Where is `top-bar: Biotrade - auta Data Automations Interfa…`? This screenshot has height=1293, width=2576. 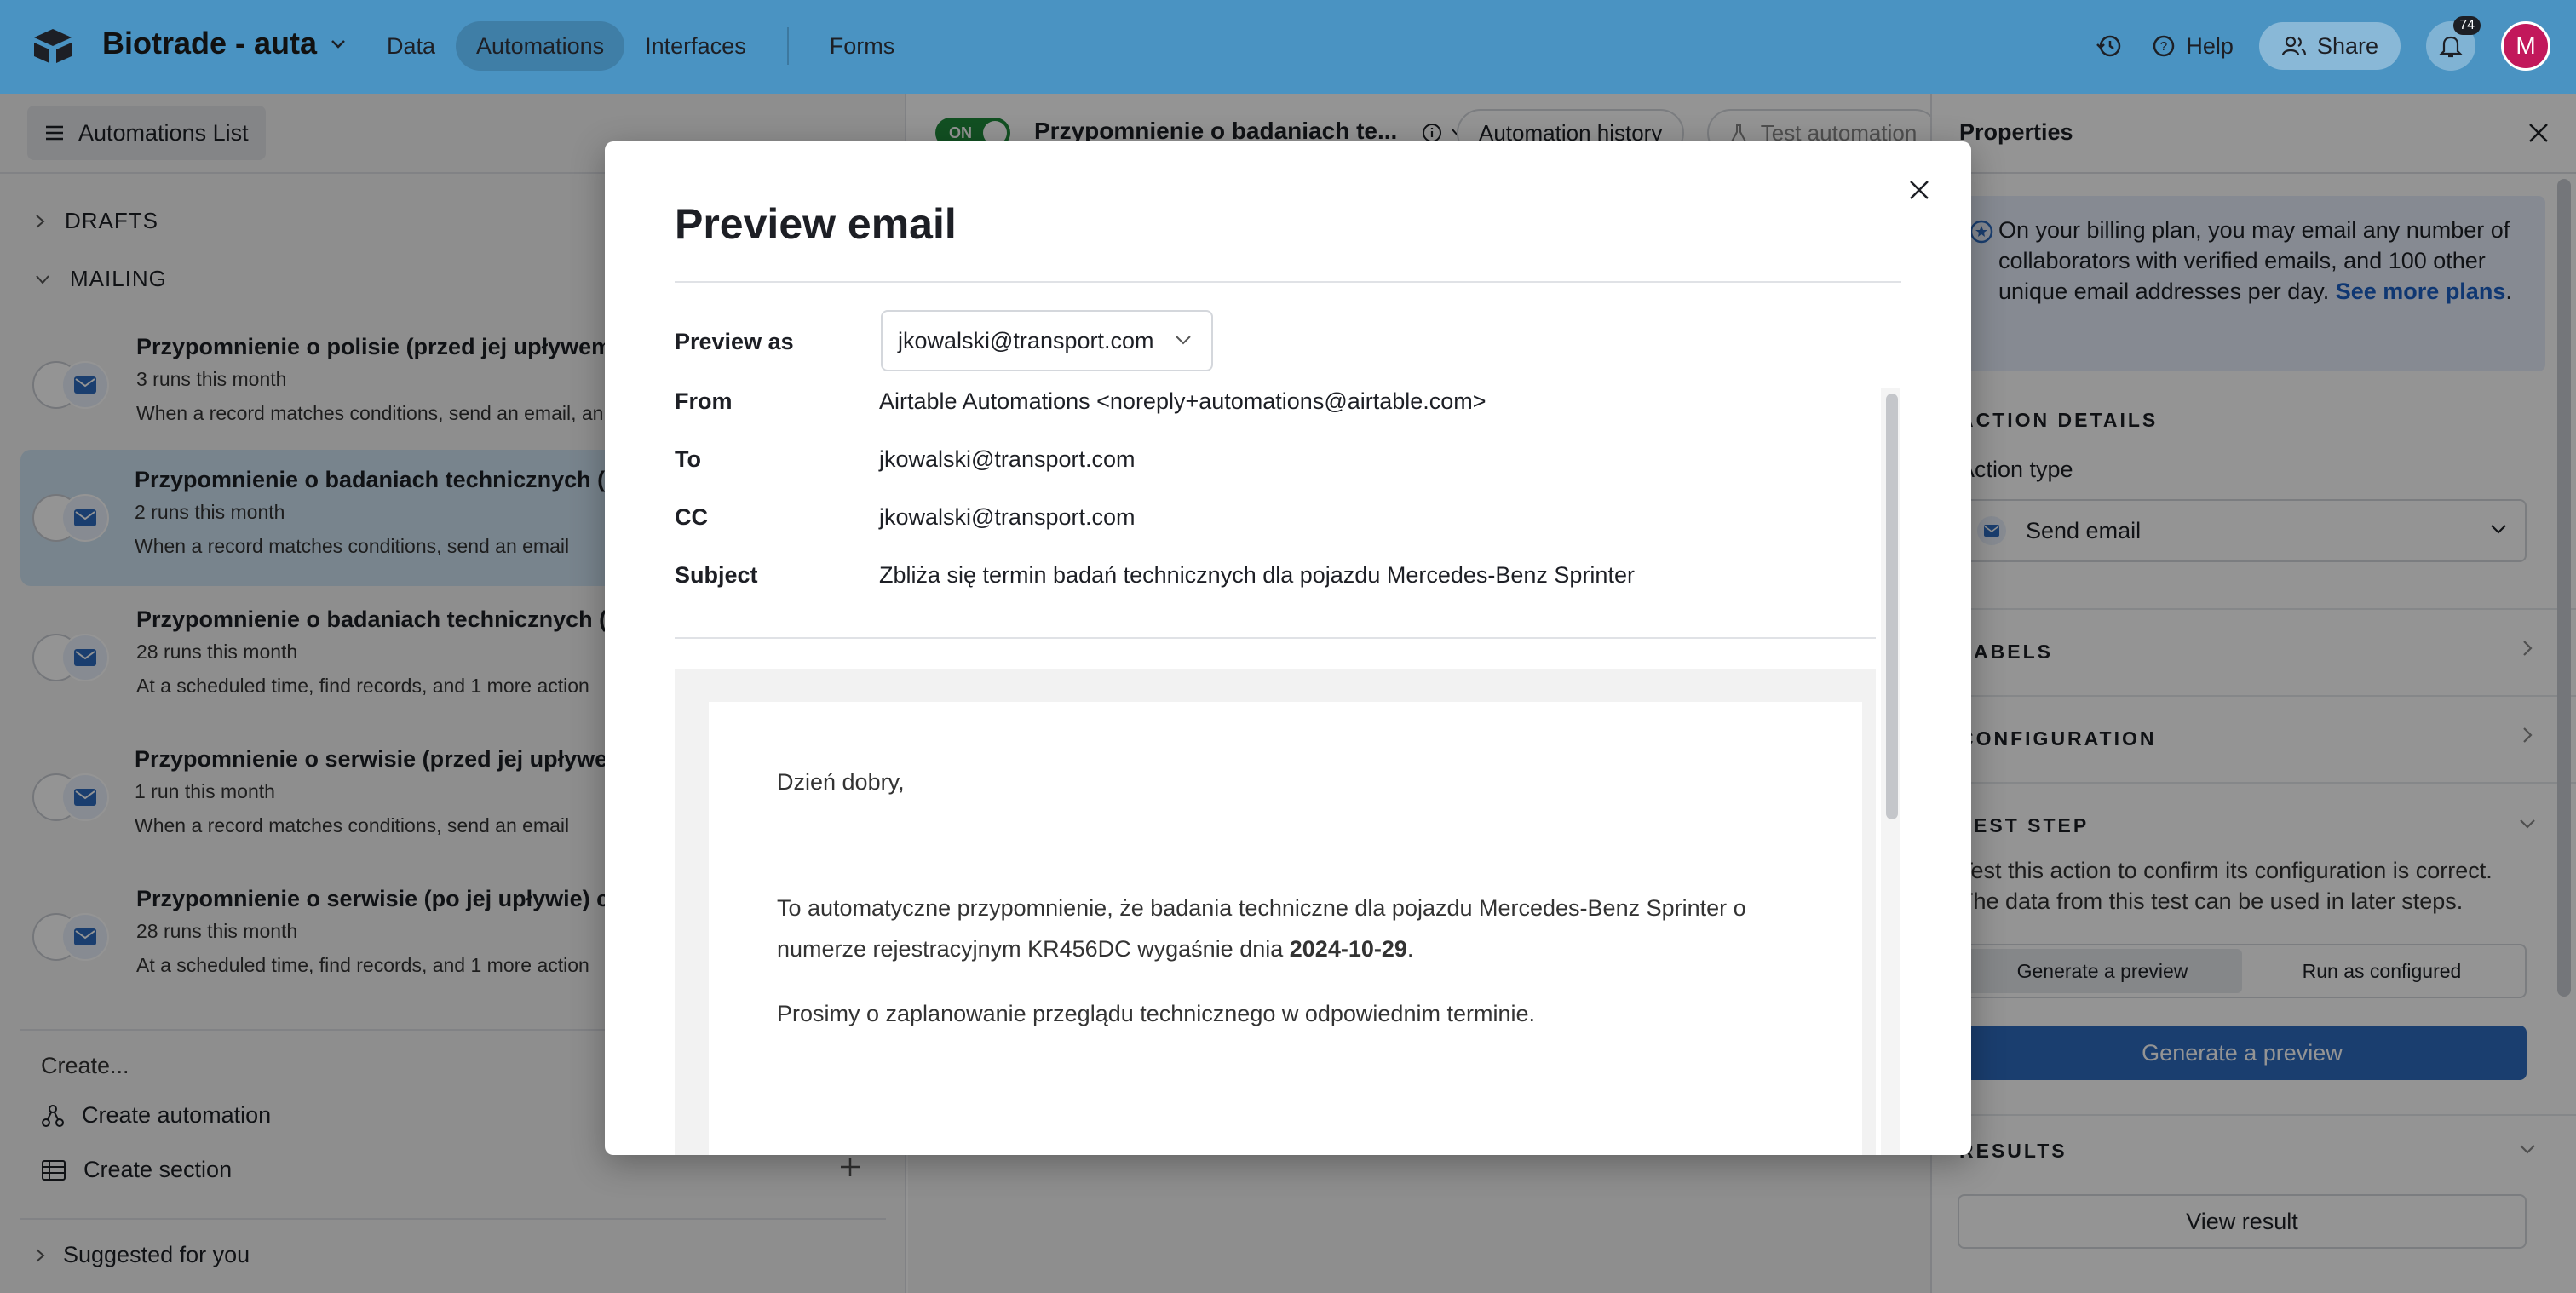 top-bar: Biotrade - auta Data Automations Interfa… is located at coordinates (1288, 47).